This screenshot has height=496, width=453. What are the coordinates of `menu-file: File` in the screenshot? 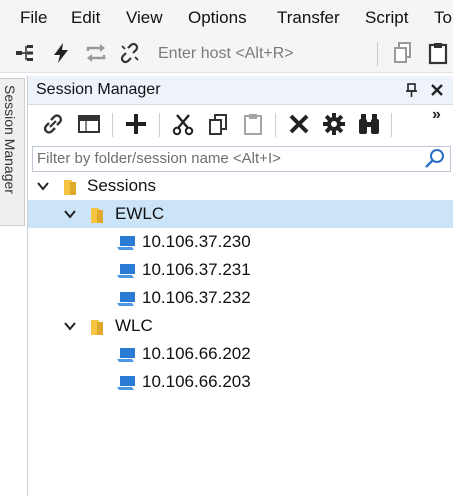 It's located at (33, 18).